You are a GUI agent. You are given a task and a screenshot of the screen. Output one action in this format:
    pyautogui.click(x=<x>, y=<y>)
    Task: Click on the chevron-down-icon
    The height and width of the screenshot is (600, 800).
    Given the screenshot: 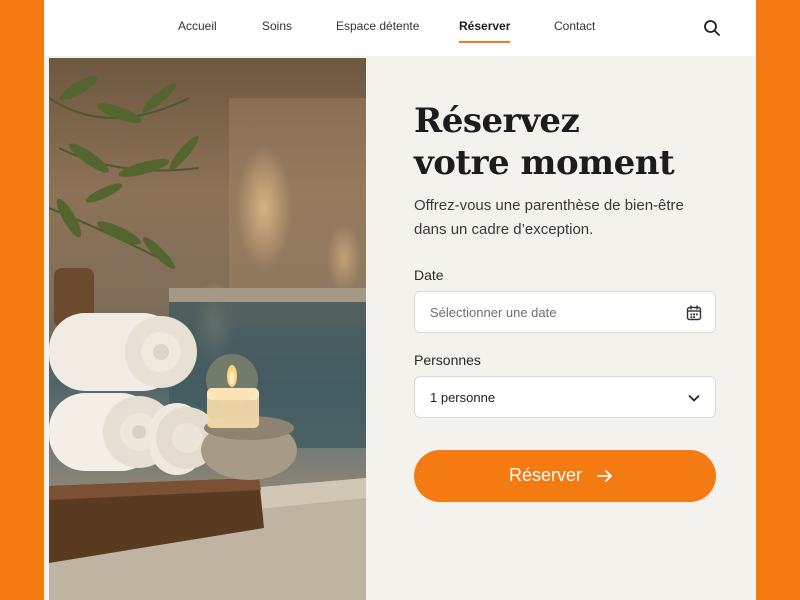 What is the action you would take?
    pyautogui.click(x=694, y=398)
    